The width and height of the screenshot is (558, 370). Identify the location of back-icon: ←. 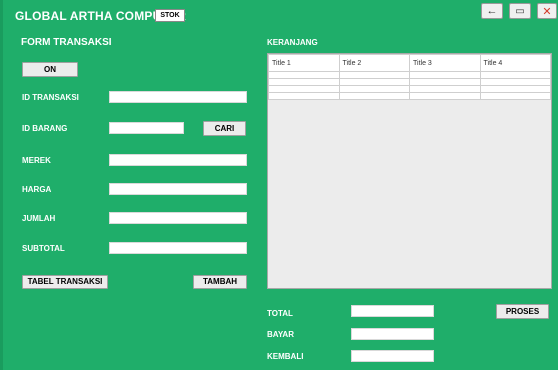
(492, 11).